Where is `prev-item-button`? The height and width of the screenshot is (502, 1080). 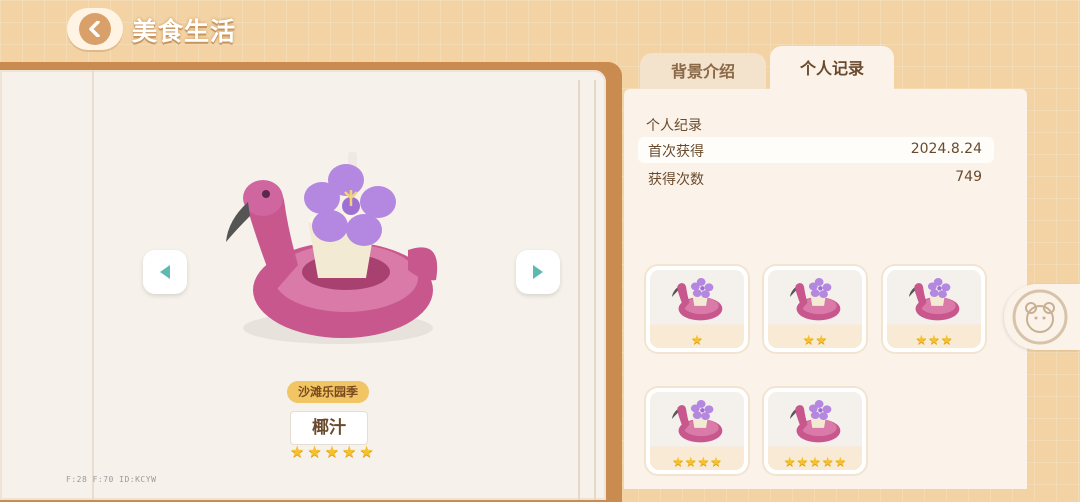
prev-item-button is located at coordinates (165, 272).